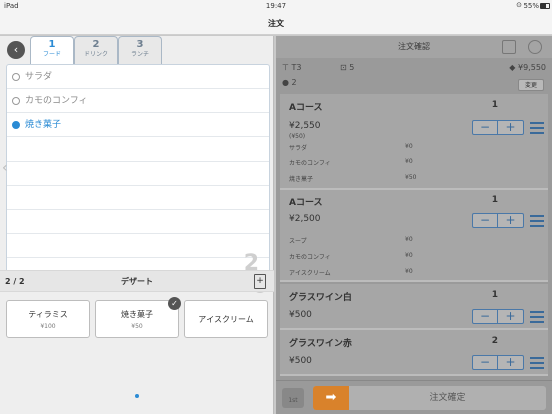  What do you see at coordinates (48, 326) in the screenshot?
I see `item-price: ¥100` at bounding box center [48, 326].